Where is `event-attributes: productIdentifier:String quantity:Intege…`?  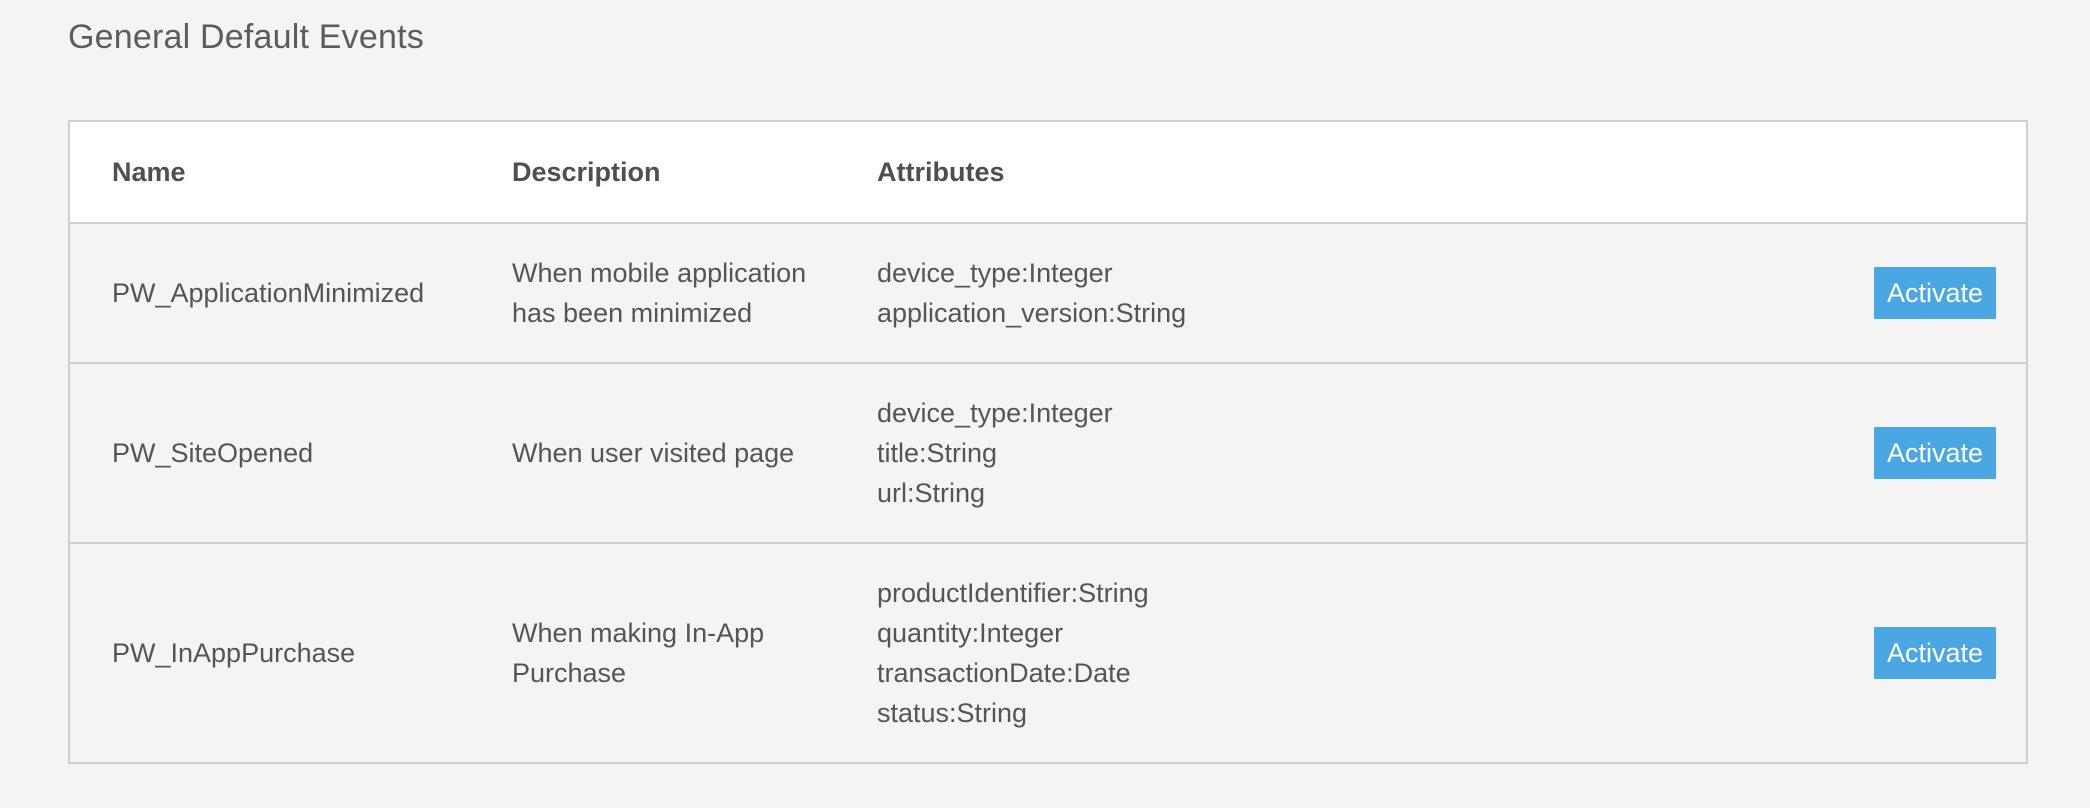 event-attributes: productIdentifier:String quantity:Intege… is located at coordinates (1336, 652).